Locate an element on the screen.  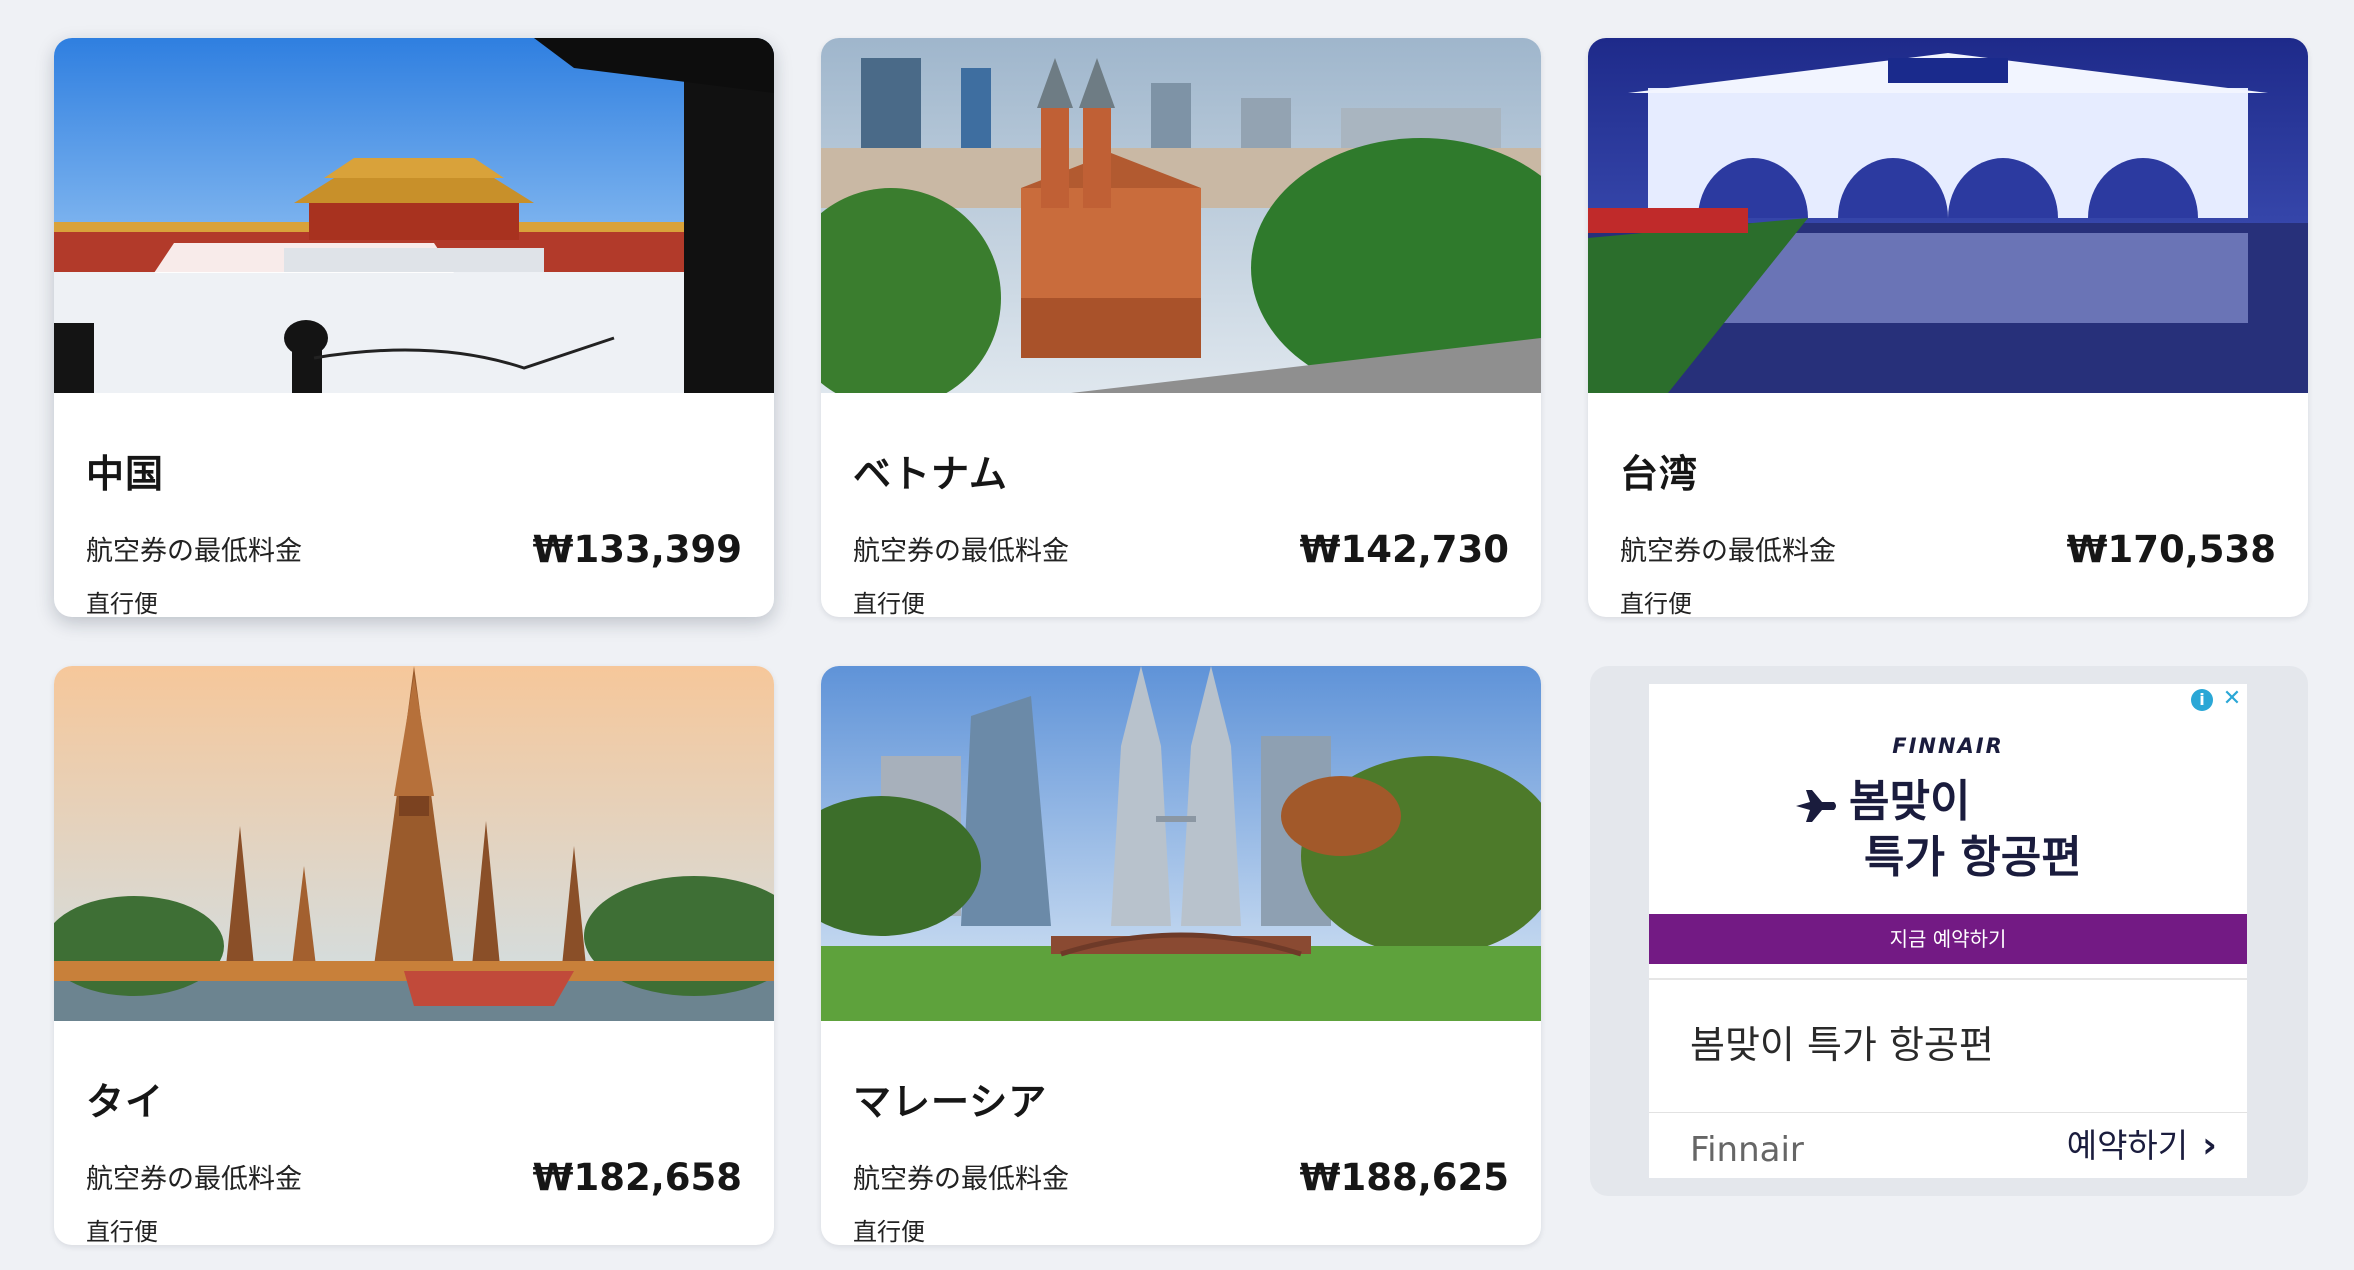
ad-advertiser: Finnair is located at coordinates (1747, 1150).